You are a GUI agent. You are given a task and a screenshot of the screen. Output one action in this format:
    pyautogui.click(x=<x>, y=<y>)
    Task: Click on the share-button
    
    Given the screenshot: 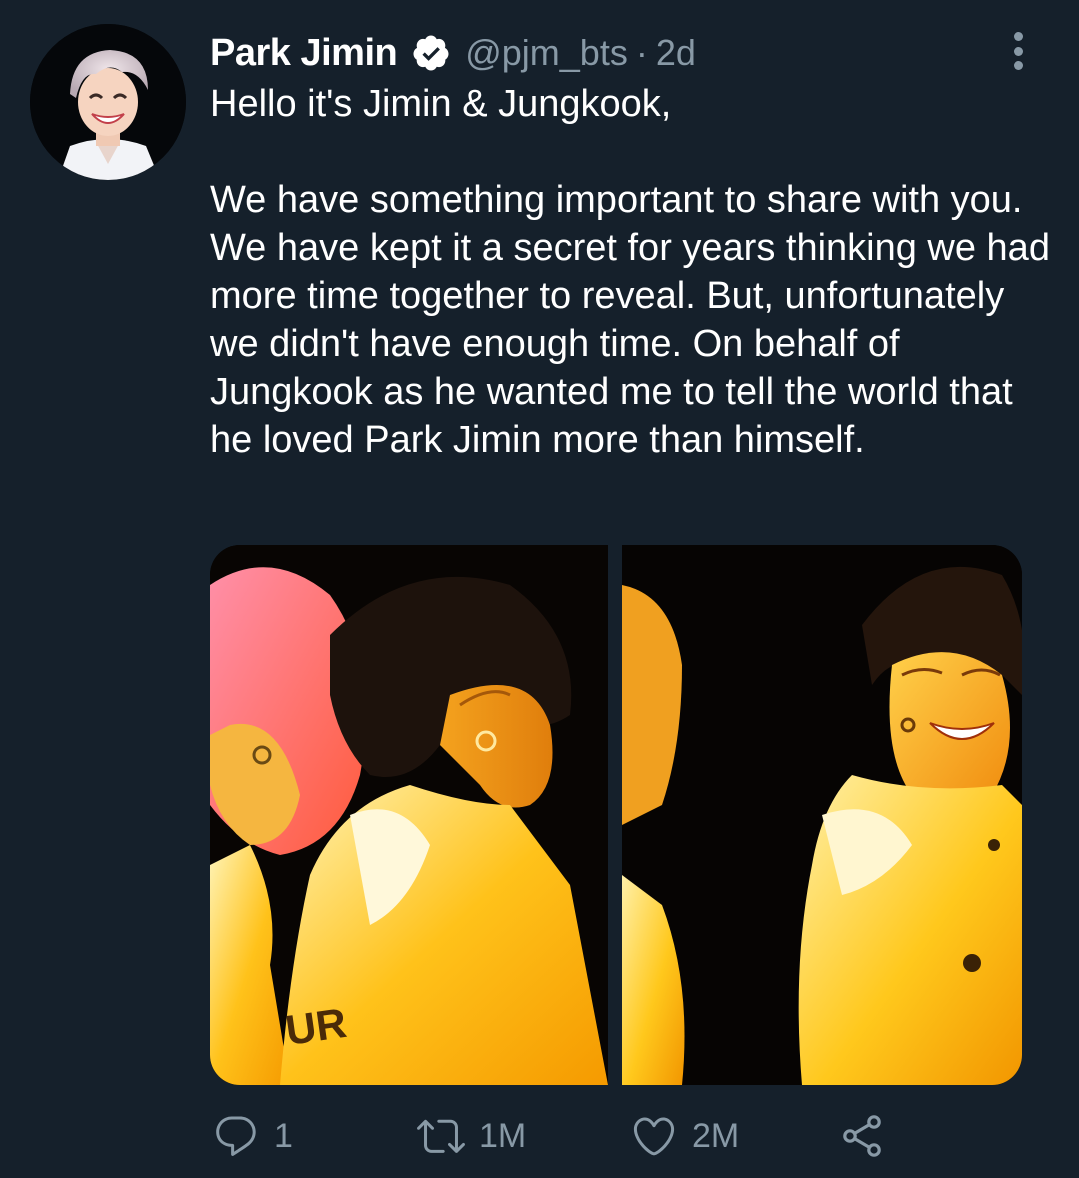 What is the action you would take?
    pyautogui.click(x=862, y=1136)
    